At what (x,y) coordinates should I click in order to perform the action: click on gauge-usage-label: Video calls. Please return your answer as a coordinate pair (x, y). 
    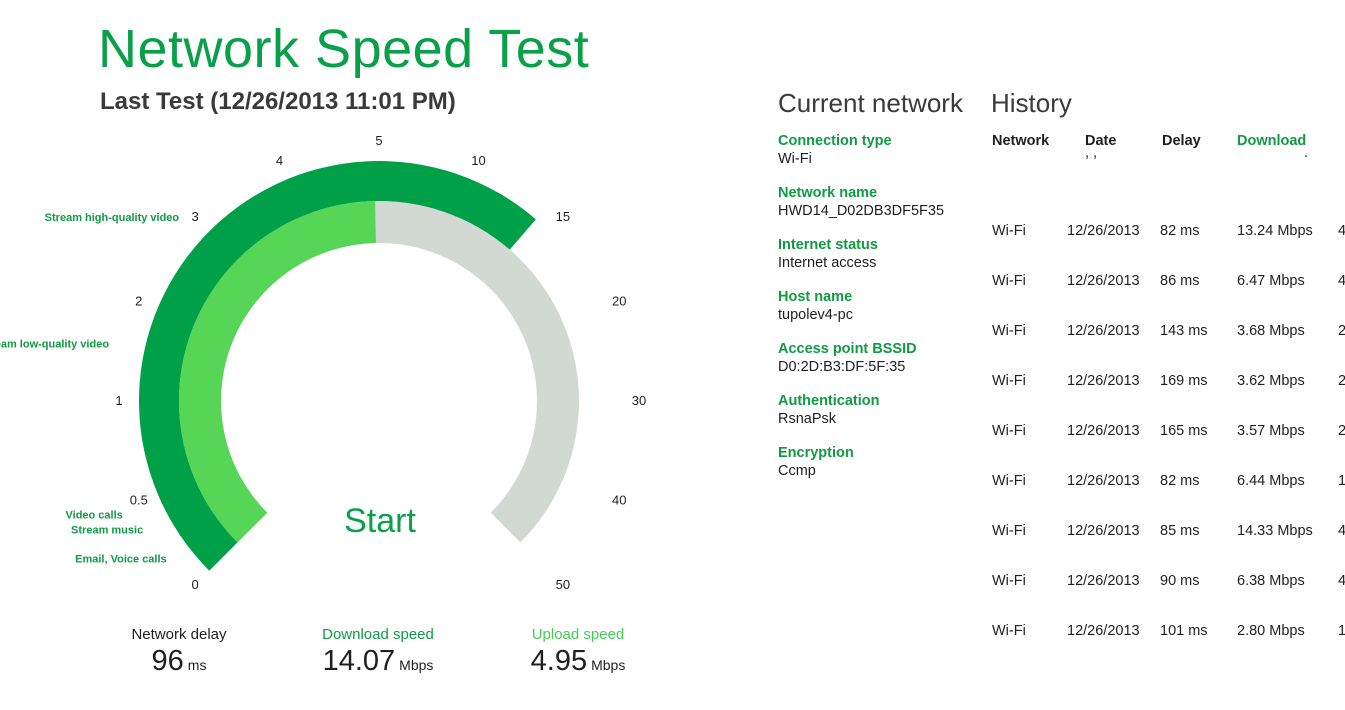
    Looking at the image, I should click on (94, 515).